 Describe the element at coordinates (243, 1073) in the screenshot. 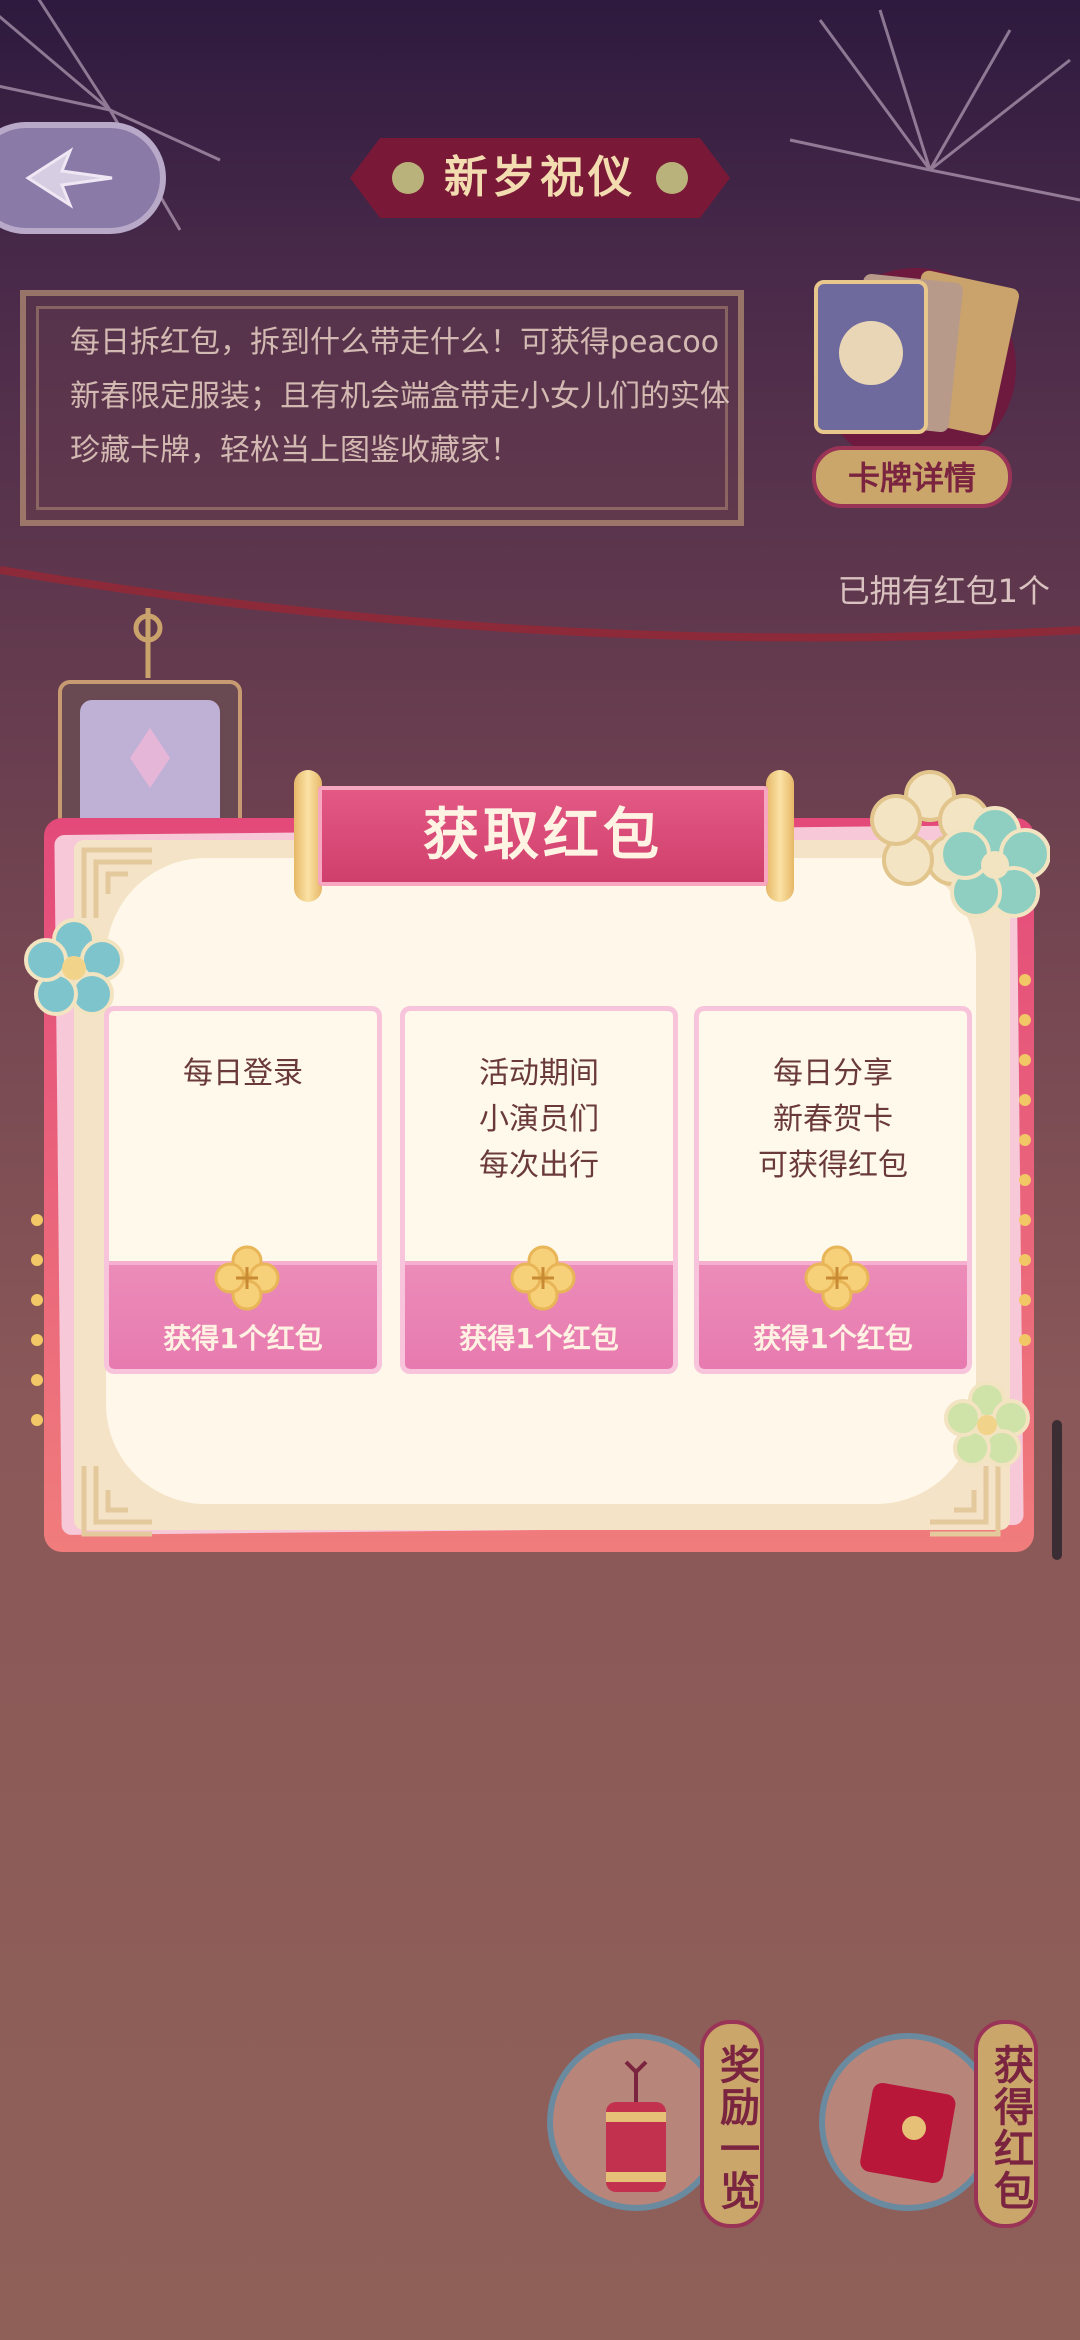

I see `task-description: 每日登录` at that location.